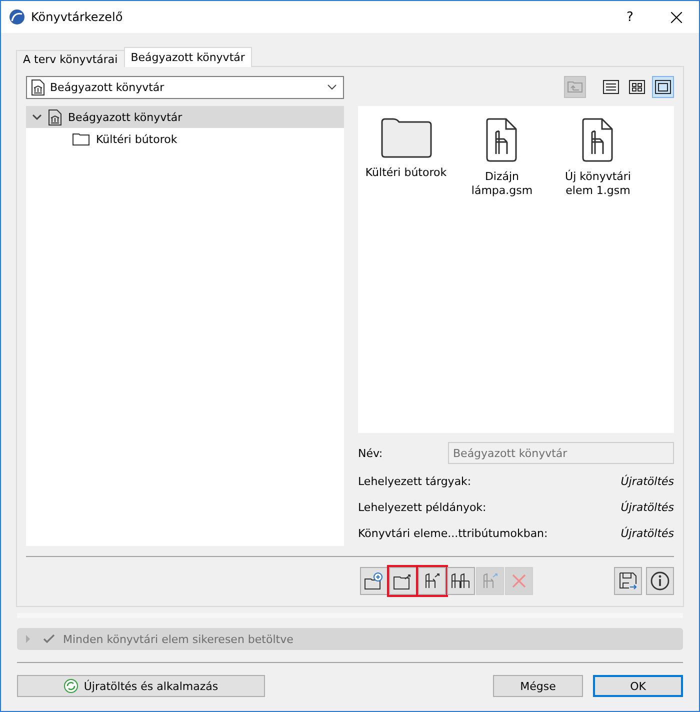 Image resolution: width=700 pixels, height=712 pixels. I want to click on folder-arrow-icon, so click(403, 581).